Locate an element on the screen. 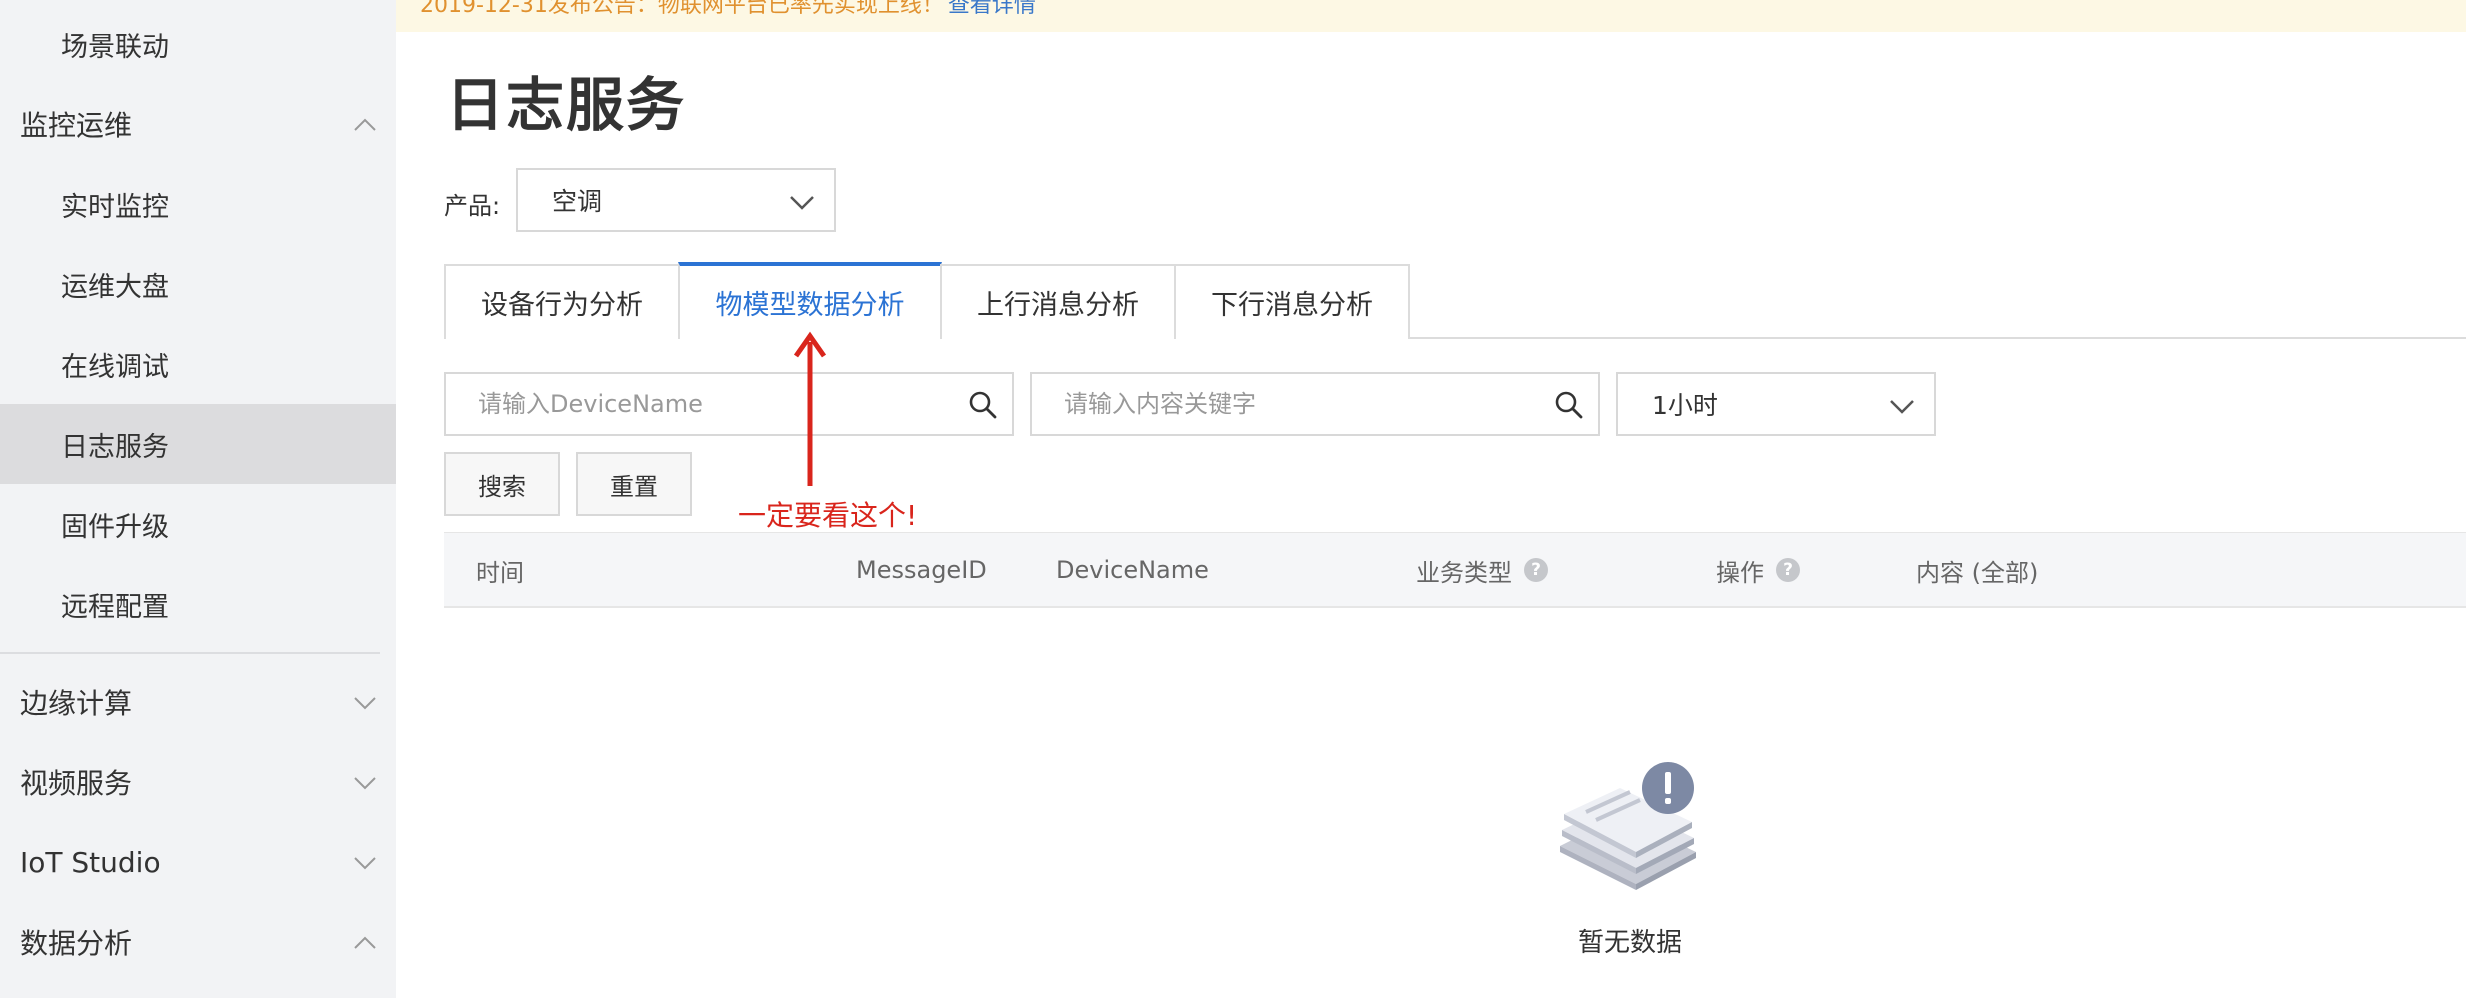  product-select-value: 空调 is located at coordinates (577, 201).